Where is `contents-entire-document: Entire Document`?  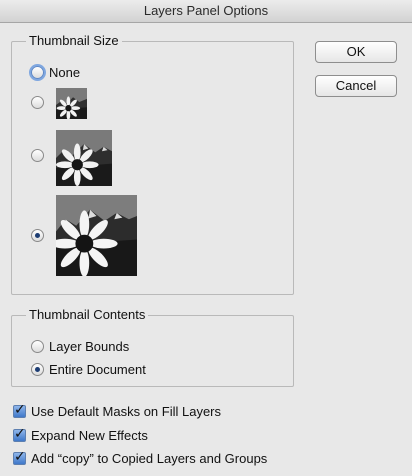
contents-entire-document: Entire Document is located at coordinates (88, 369).